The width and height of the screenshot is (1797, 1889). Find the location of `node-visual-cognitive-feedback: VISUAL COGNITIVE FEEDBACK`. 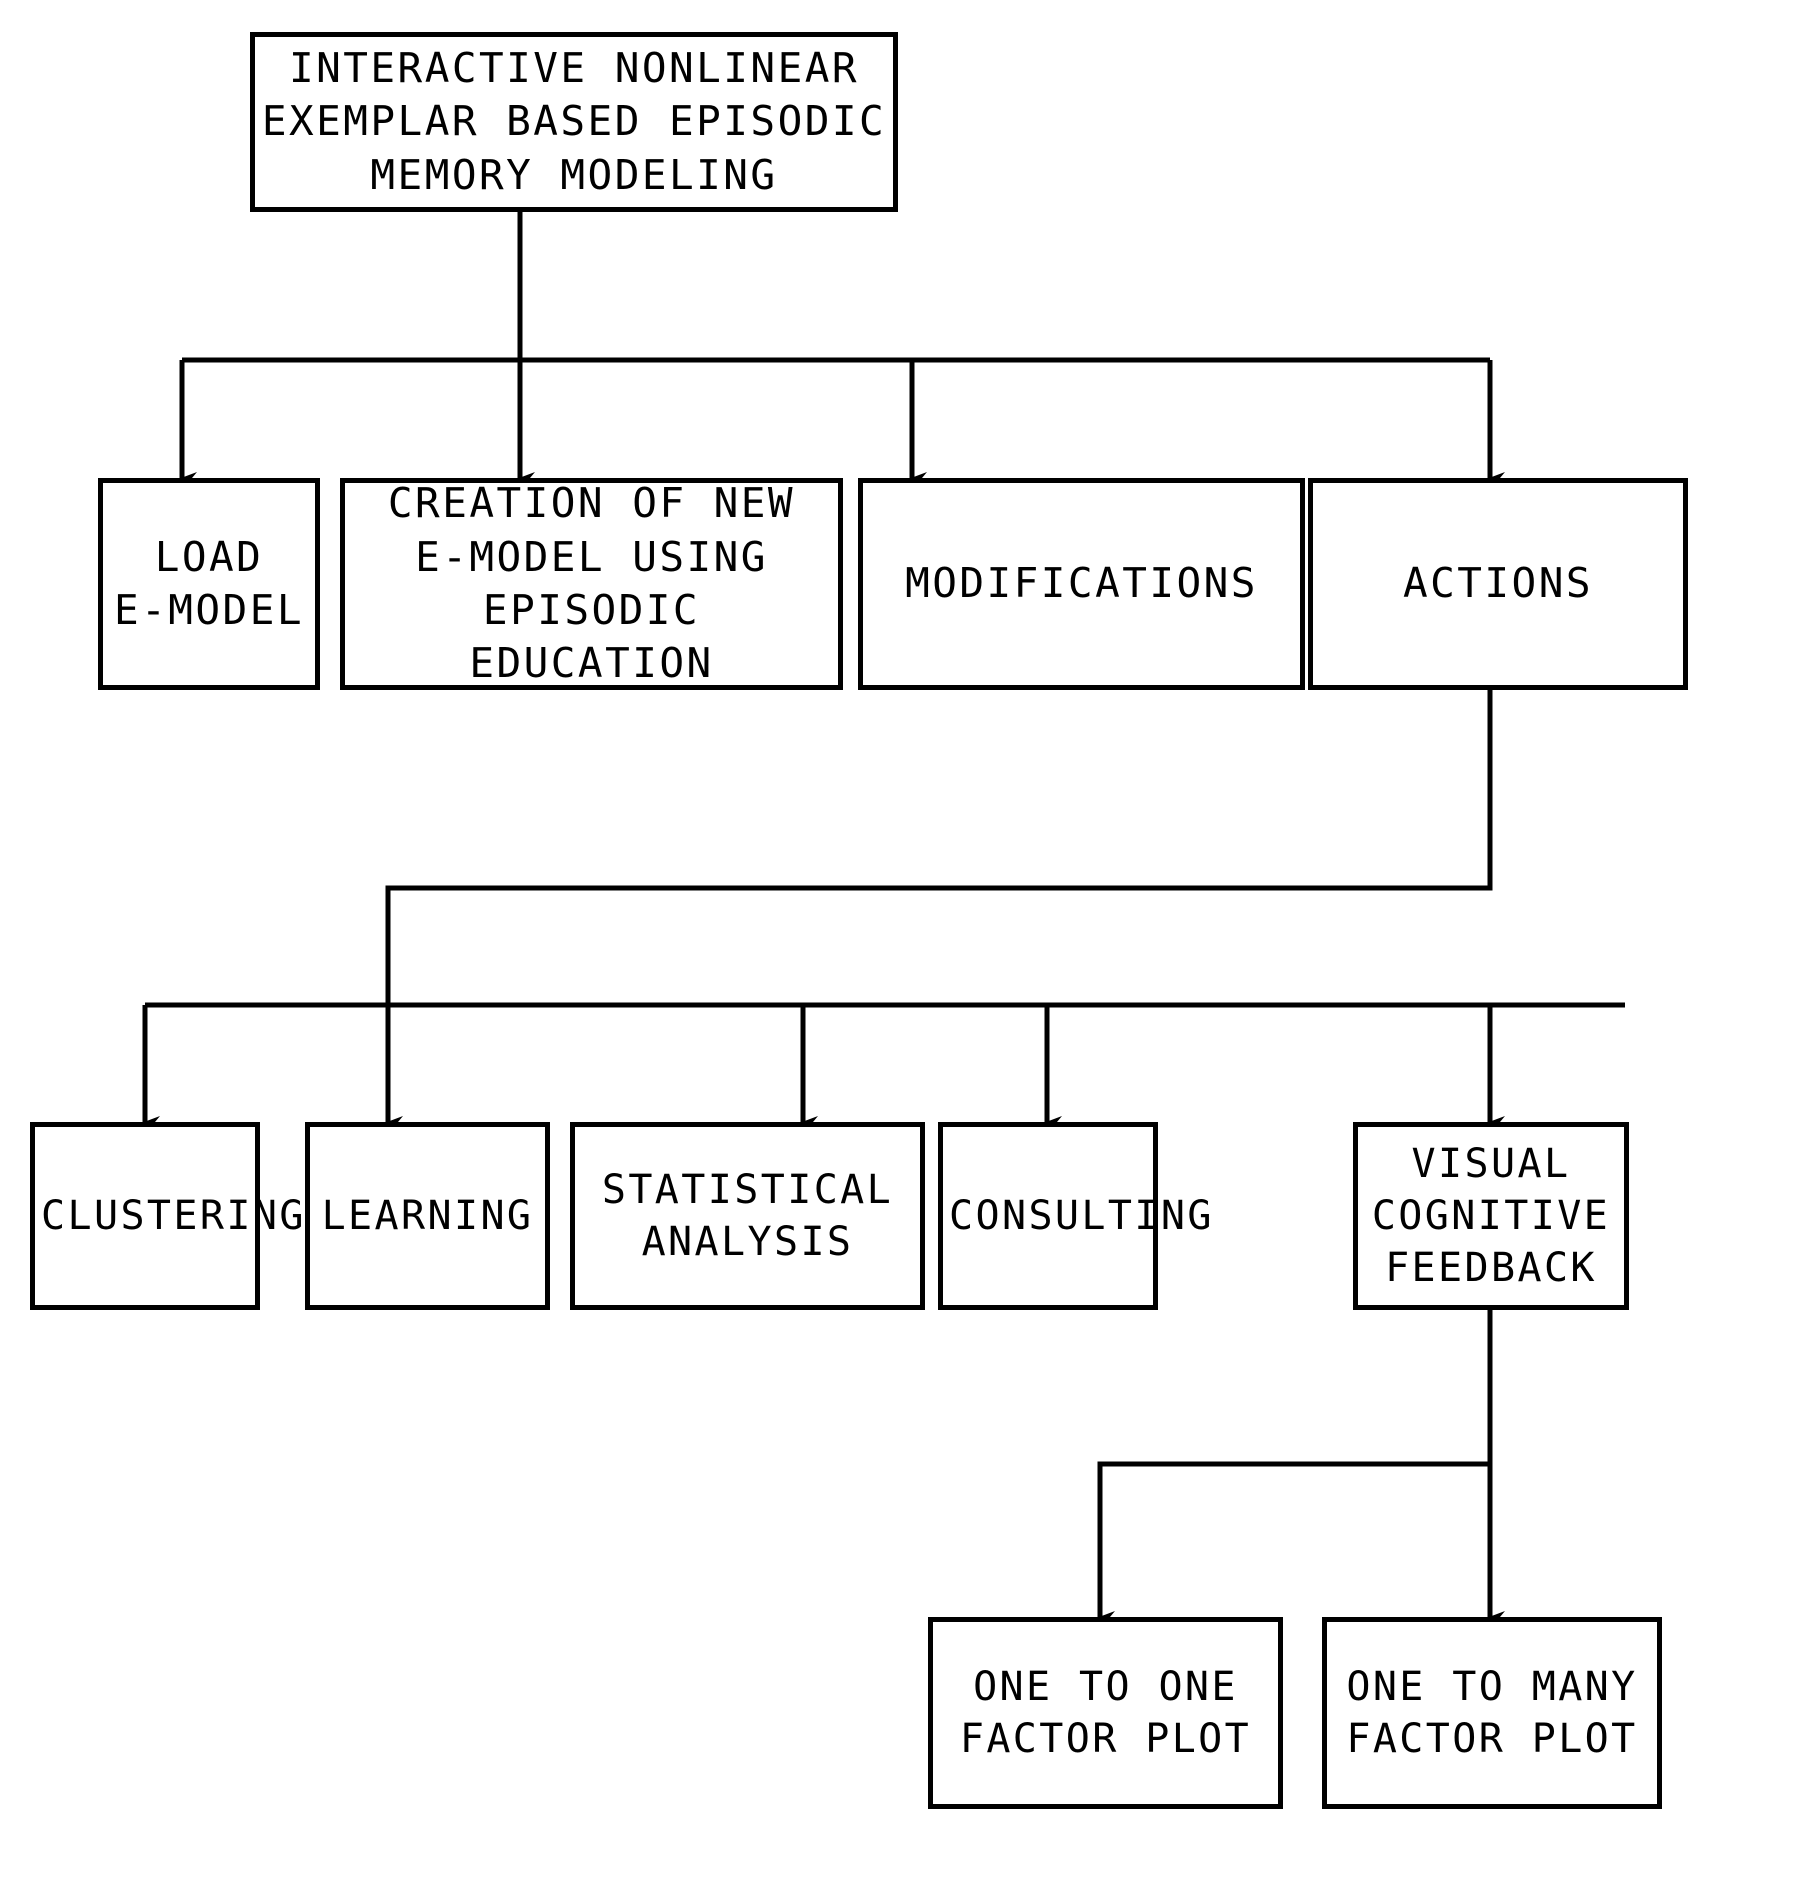

node-visual-cognitive-feedback: VISUAL COGNITIVE FEEDBACK is located at coordinates (1491, 1216).